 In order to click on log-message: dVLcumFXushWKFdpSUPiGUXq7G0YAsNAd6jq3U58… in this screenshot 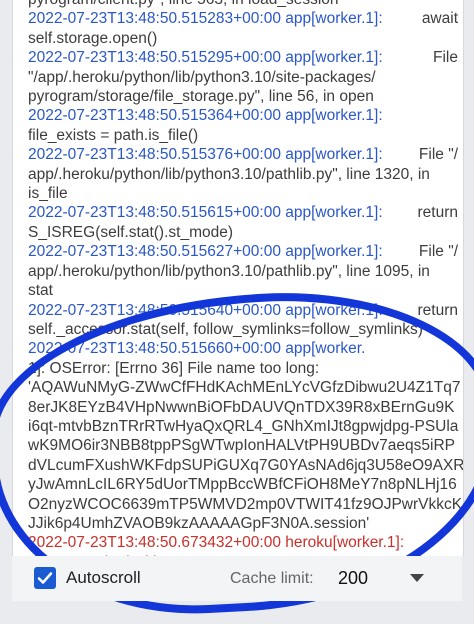, I will do `click(246, 465)`.